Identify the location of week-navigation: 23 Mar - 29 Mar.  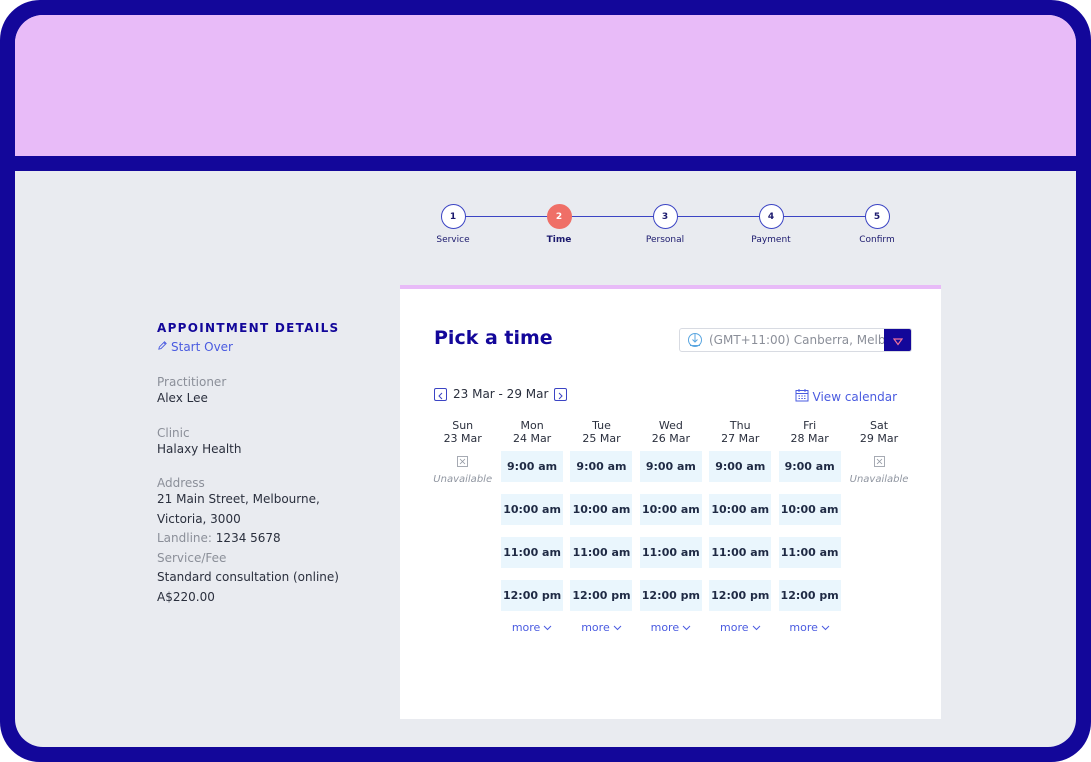
(501, 394).